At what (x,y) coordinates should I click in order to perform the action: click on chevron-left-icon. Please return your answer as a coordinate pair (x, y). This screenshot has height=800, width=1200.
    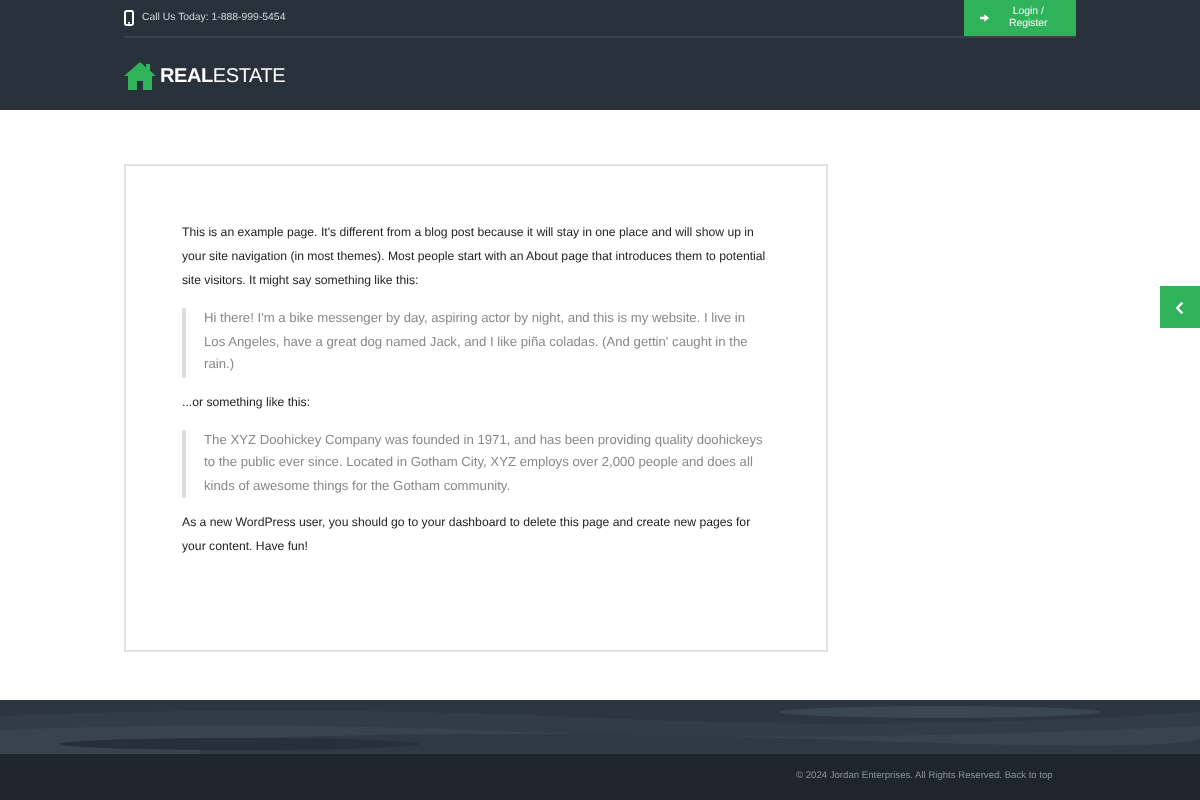
    Looking at the image, I should click on (1180, 307).